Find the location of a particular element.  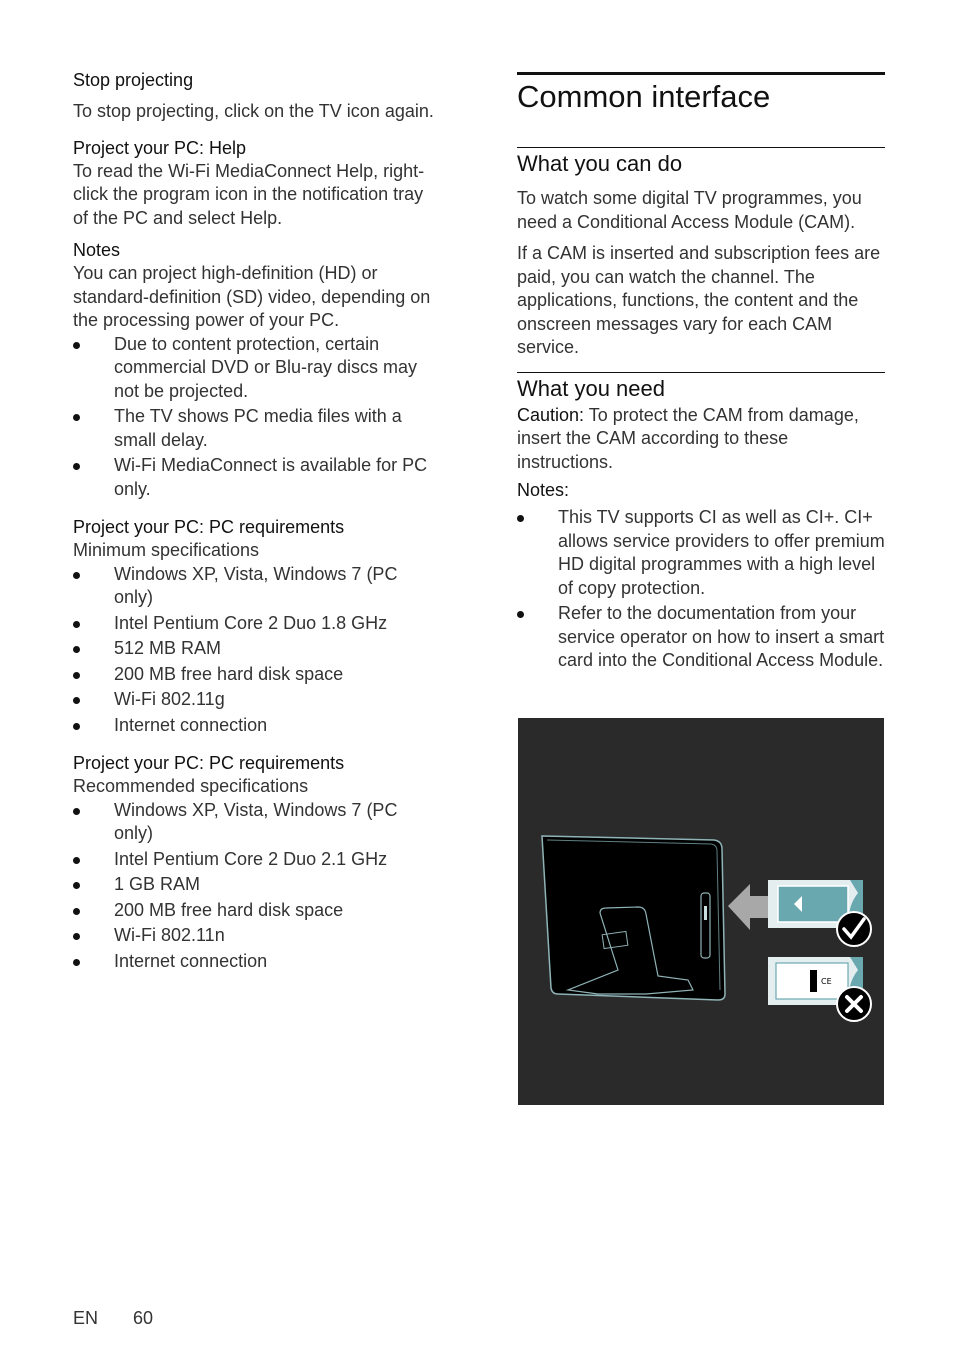

cam-card-correct is located at coordinates (820, 913).